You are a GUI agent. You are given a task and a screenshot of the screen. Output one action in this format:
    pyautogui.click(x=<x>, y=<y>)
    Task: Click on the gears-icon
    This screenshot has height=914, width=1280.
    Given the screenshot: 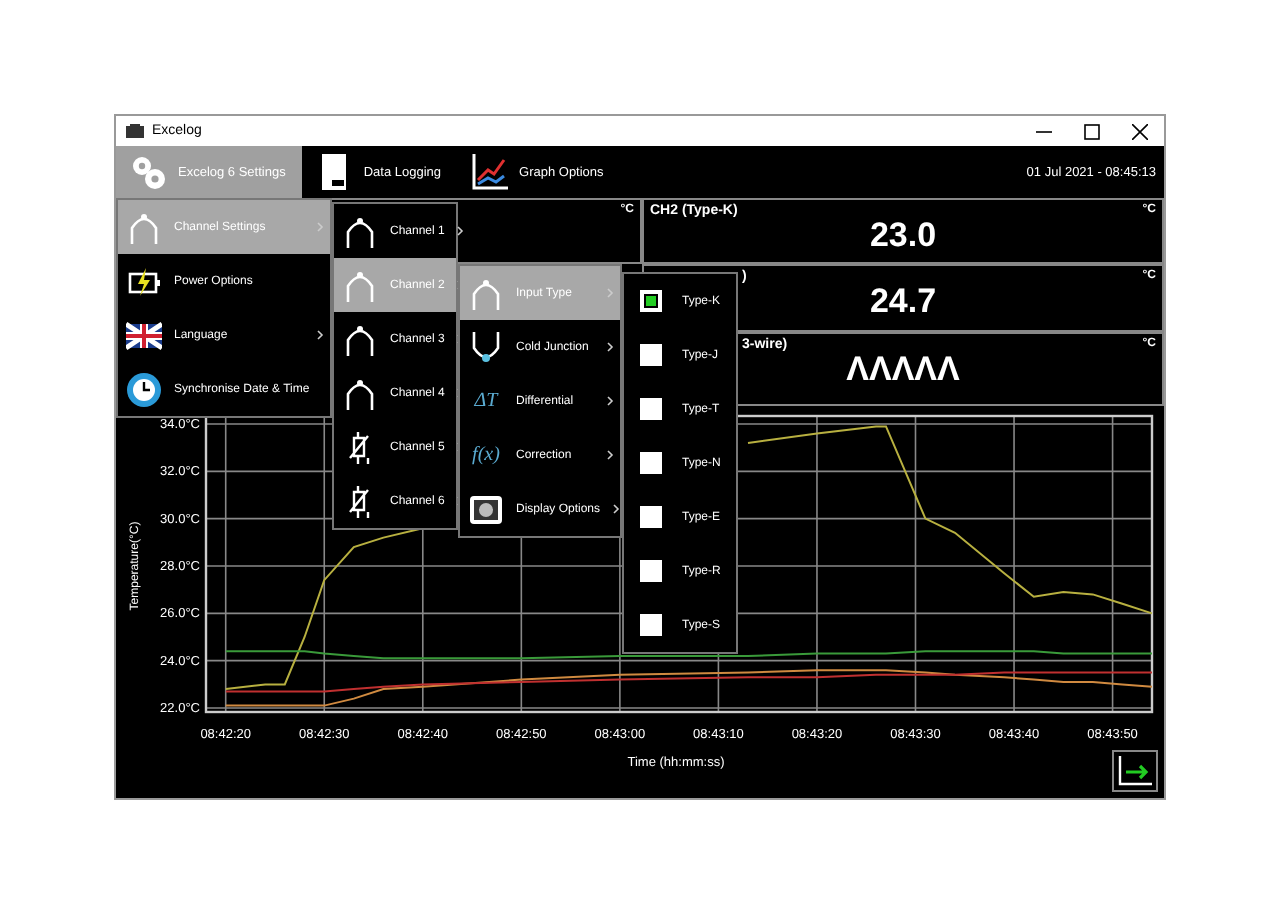 What is the action you would take?
    pyautogui.click(x=148, y=172)
    